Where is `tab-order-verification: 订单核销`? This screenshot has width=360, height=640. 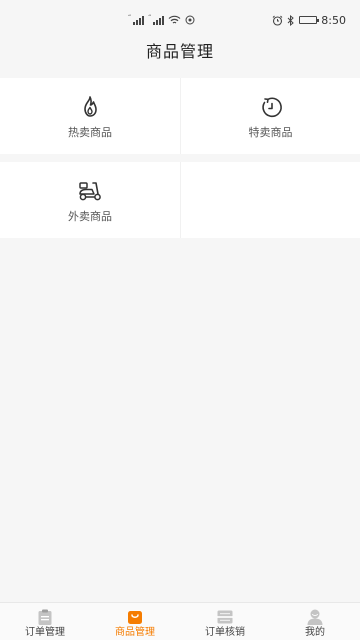 tab-order-verification: 订单核销 is located at coordinates (225, 621).